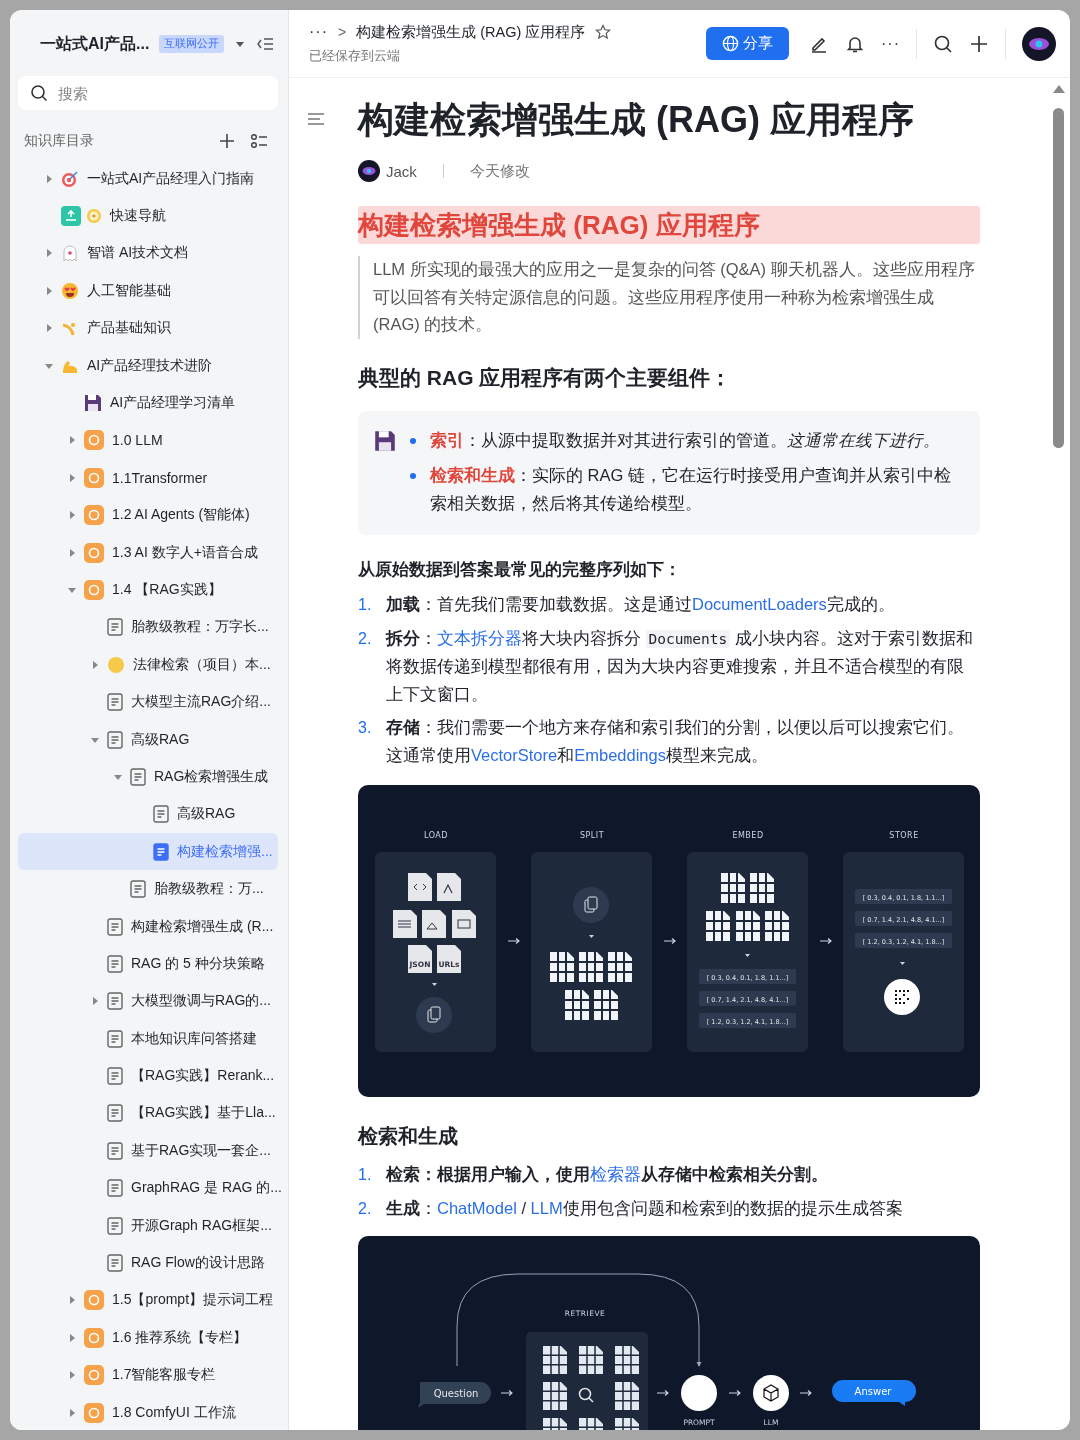 The image size is (1080, 1440). I want to click on tree-item: 1.3 AI 数字人+语音合成, so click(148, 552).